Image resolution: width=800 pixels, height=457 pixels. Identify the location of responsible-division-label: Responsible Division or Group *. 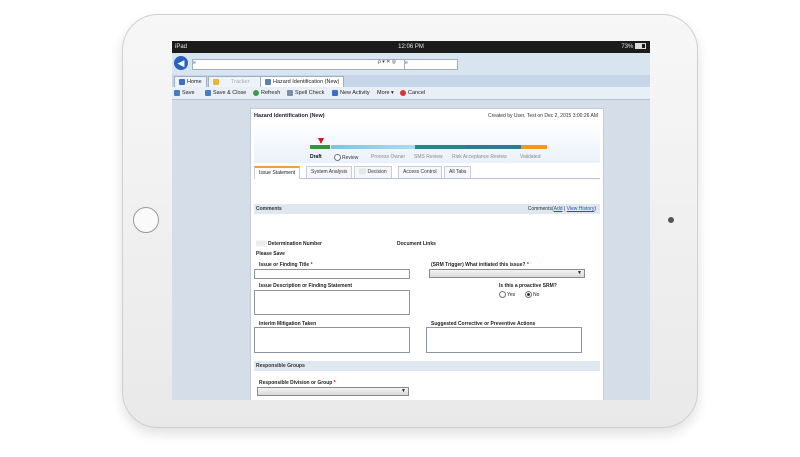
(297, 383).